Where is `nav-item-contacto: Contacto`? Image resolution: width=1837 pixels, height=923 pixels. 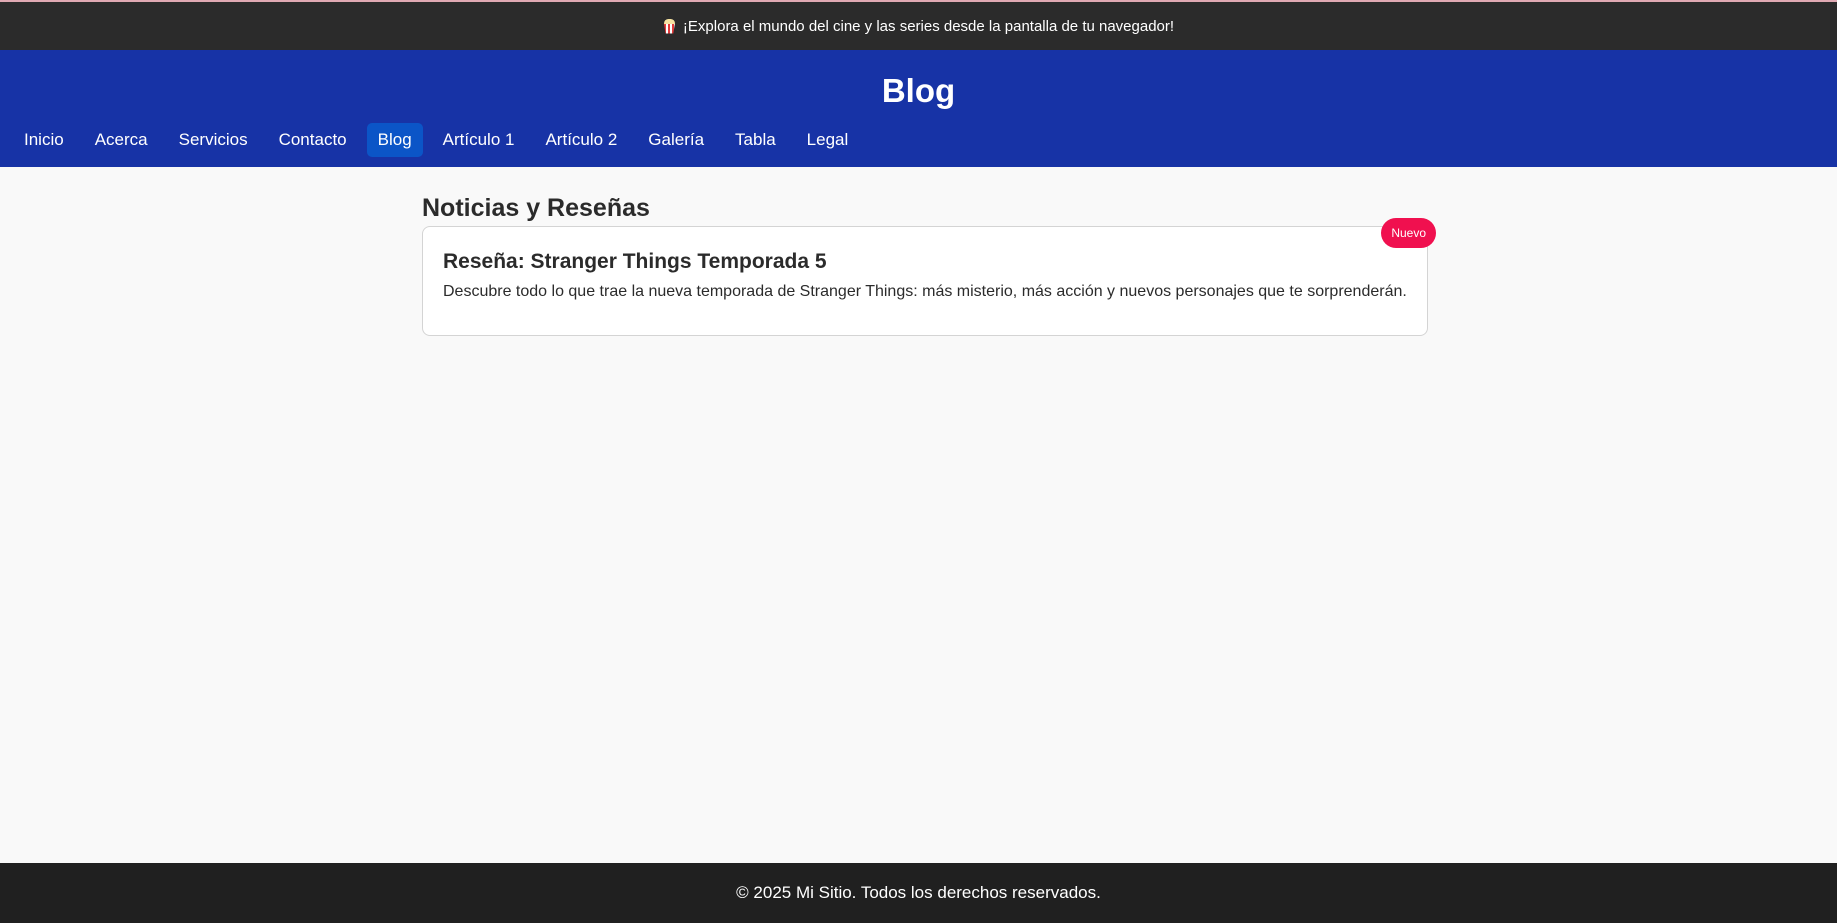
nav-item-contacto: Contacto is located at coordinates (313, 140).